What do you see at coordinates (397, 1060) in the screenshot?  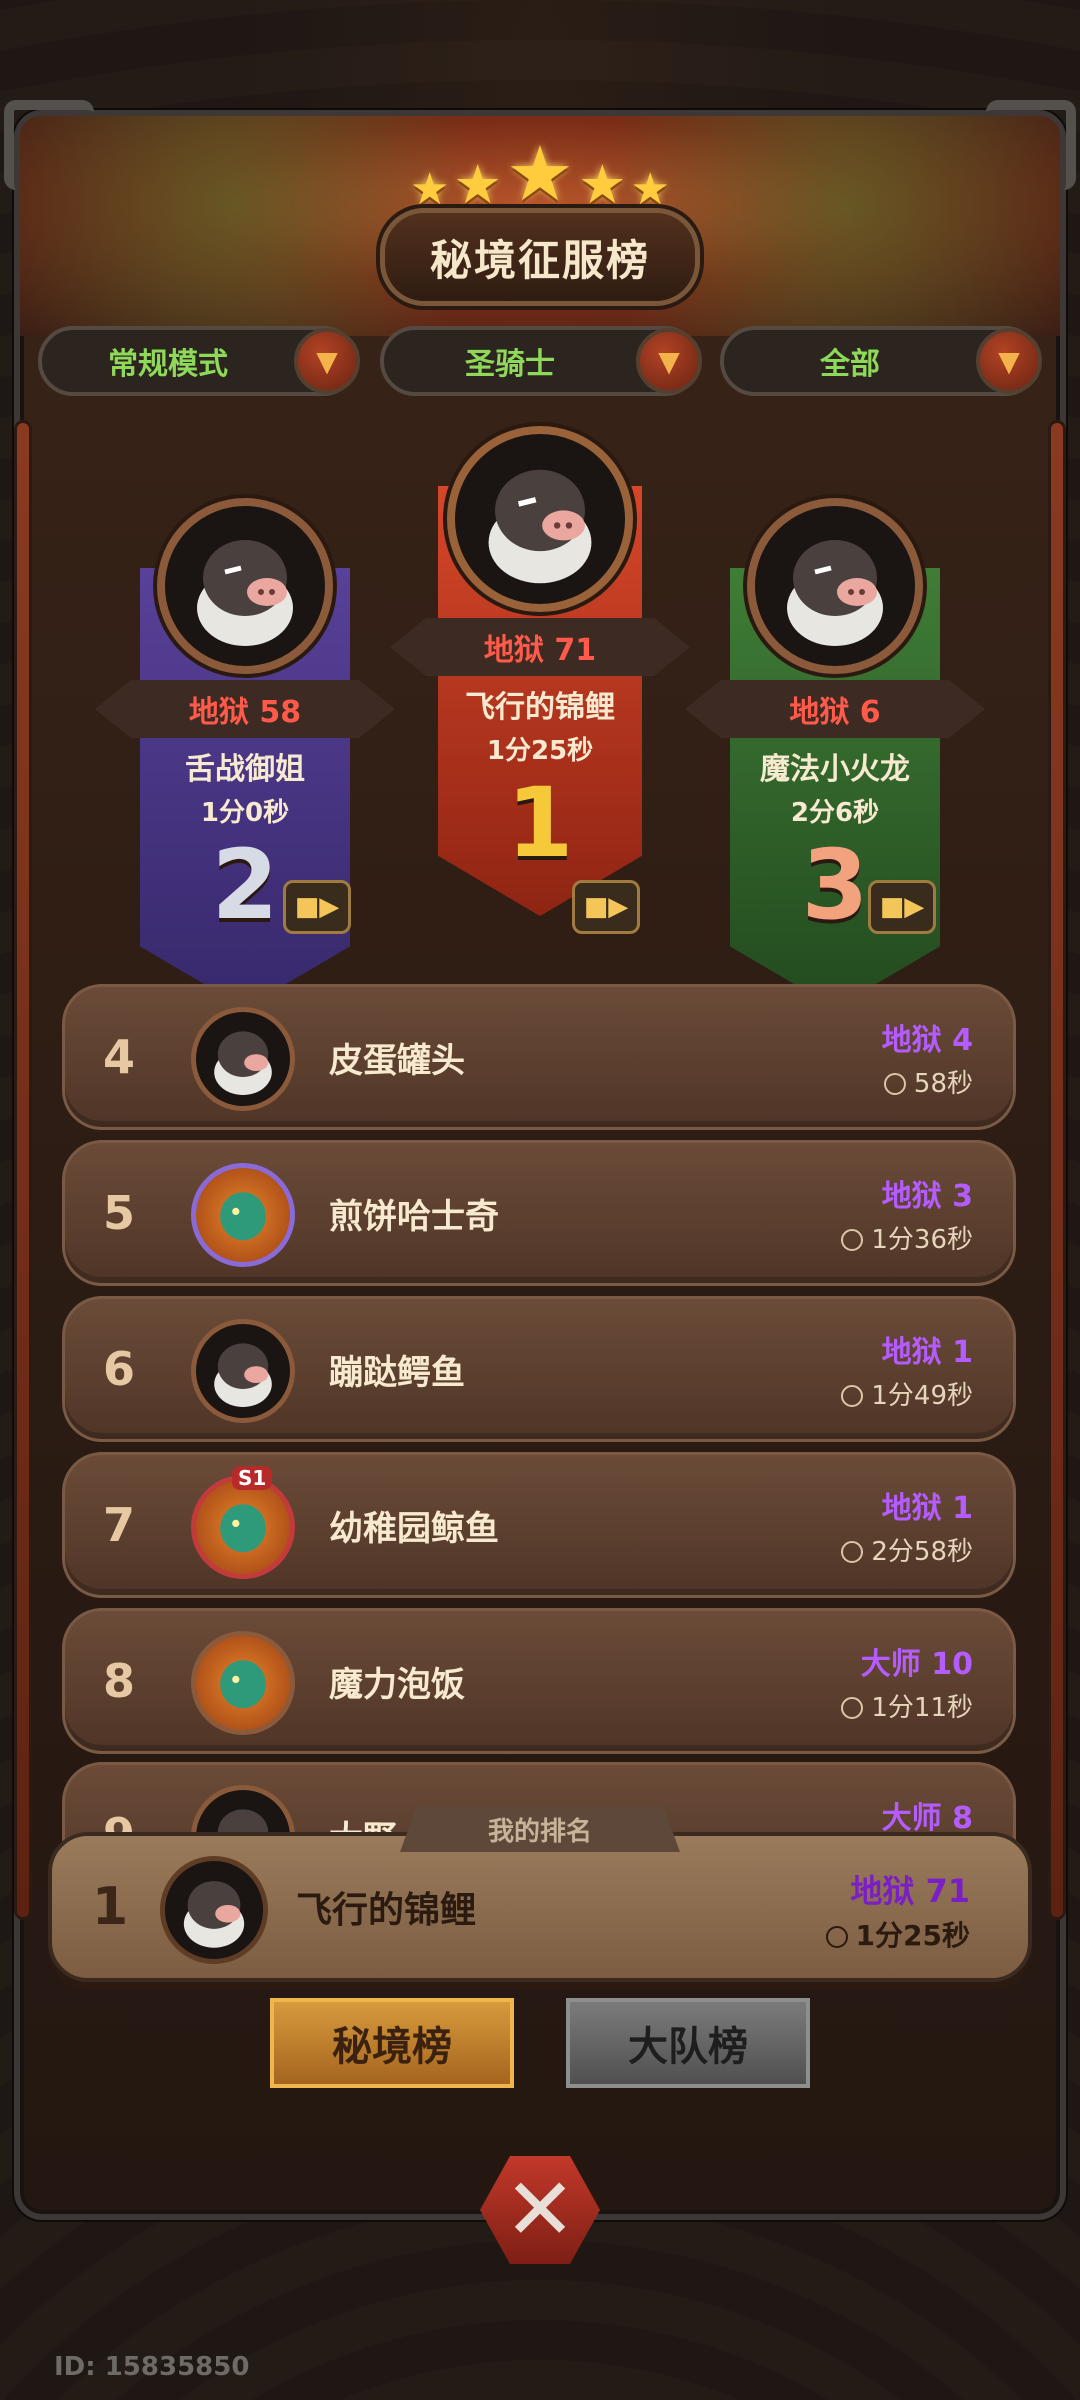 I see `player-name: 皮蛋罐头` at bounding box center [397, 1060].